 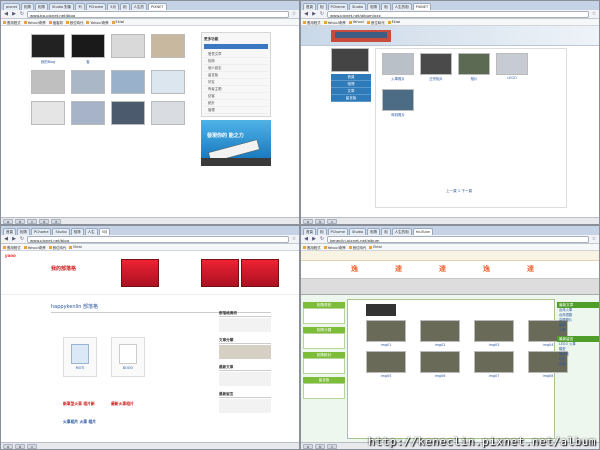 I want to click on album-item: LEGO, so click(x=512, y=67).